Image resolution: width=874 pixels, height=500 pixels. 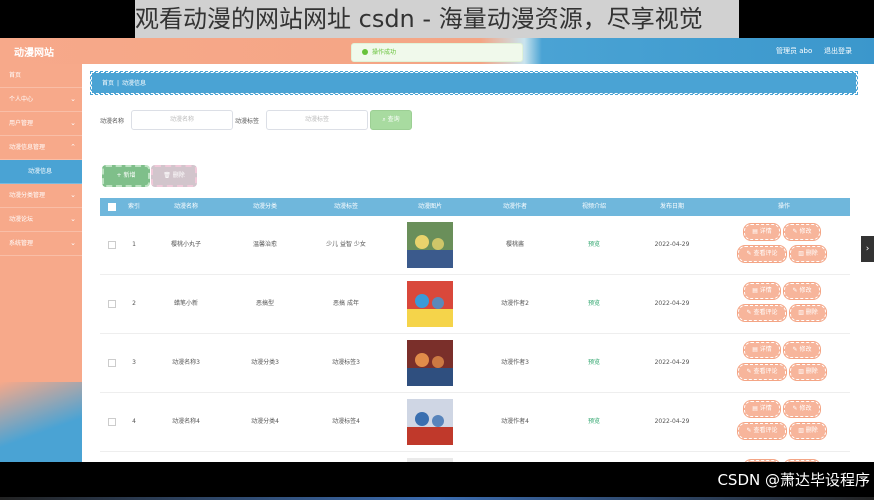 What do you see at coordinates (756, 290) in the screenshot?
I see `detail-icon: ▤` at bounding box center [756, 290].